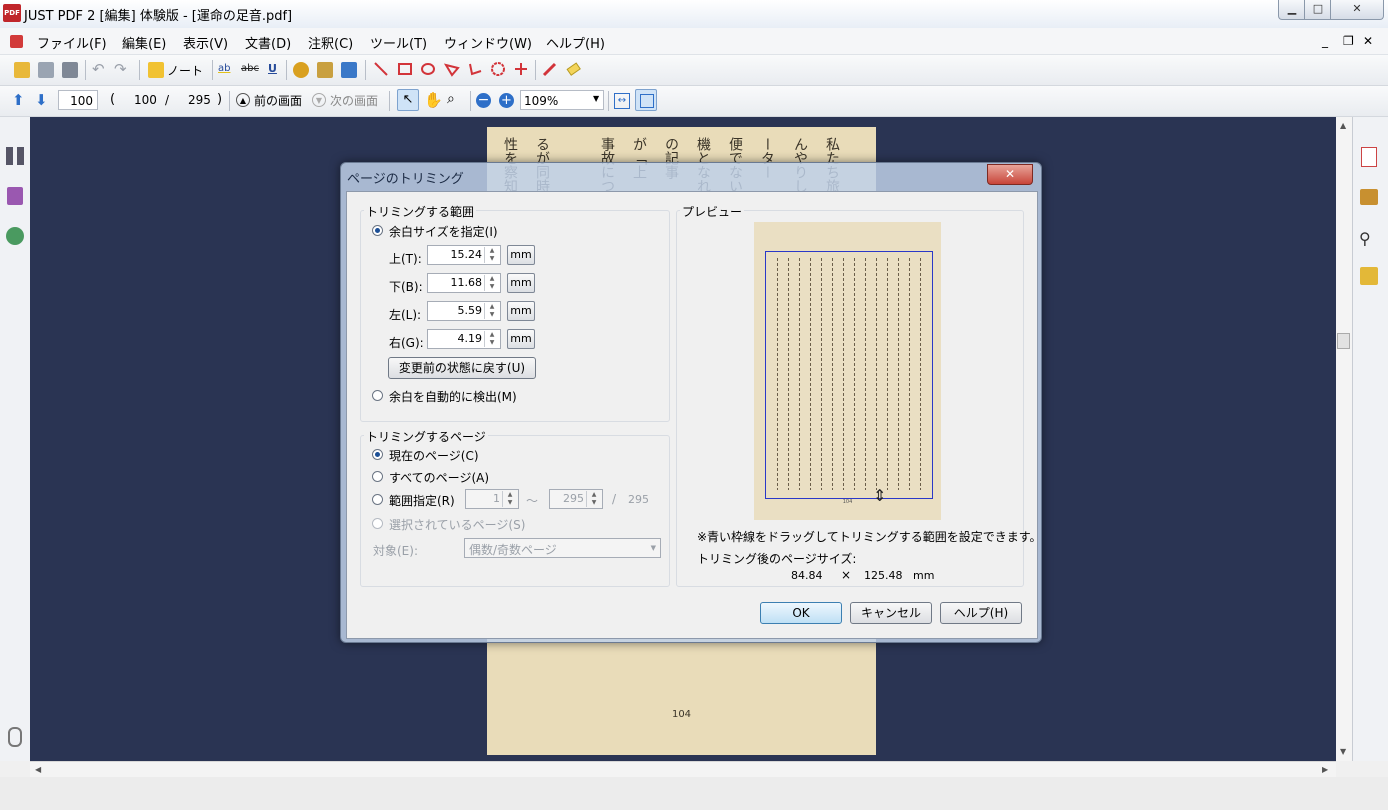 The image size is (1388, 810). I want to click on current-page-radio, so click(377, 454).